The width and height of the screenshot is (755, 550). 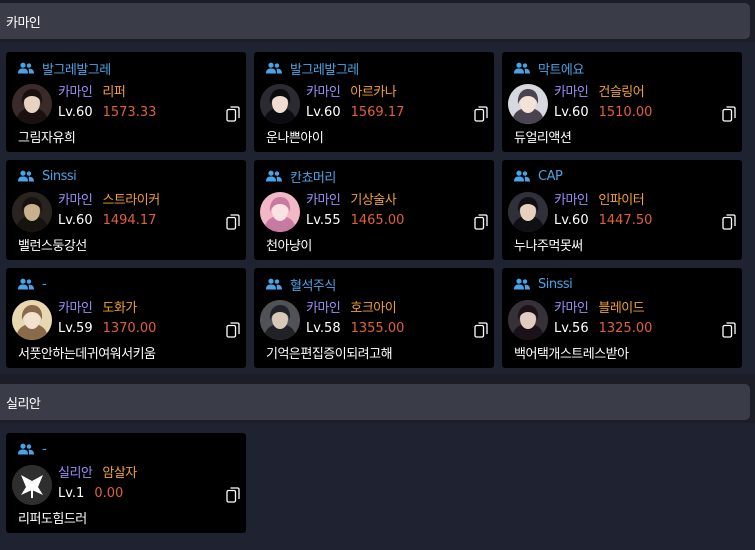 What do you see at coordinates (621, 200) in the screenshot?
I see `class-name: 인파이터` at bounding box center [621, 200].